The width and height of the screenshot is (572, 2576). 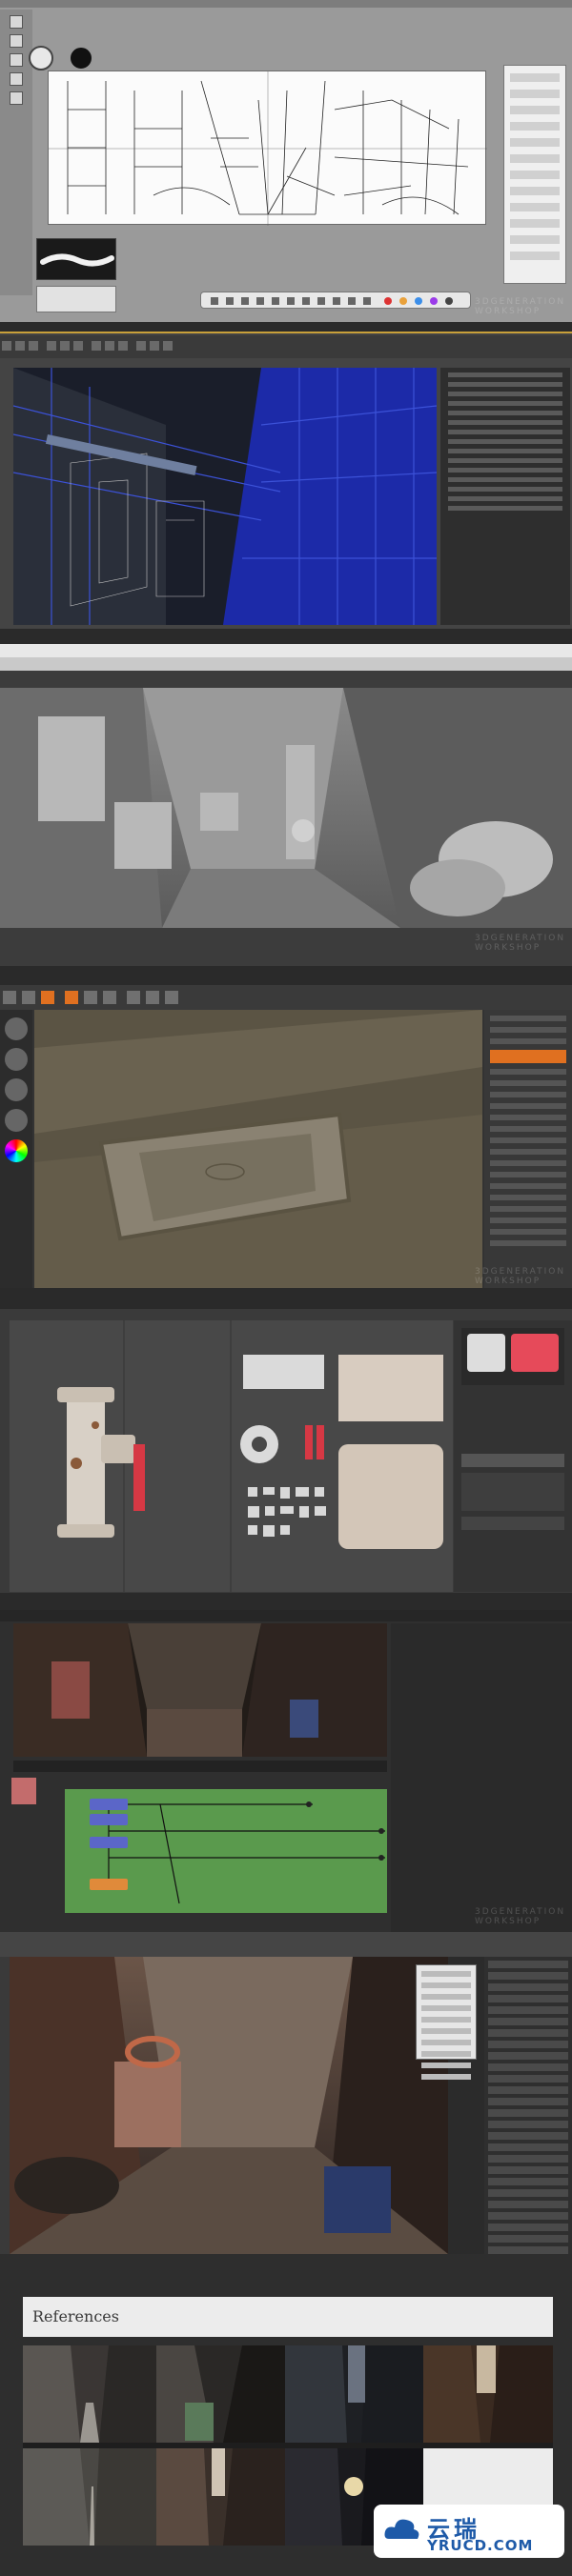 What do you see at coordinates (226, 1851) in the screenshot?
I see `node-graph` at bounding box center [226, 1851].